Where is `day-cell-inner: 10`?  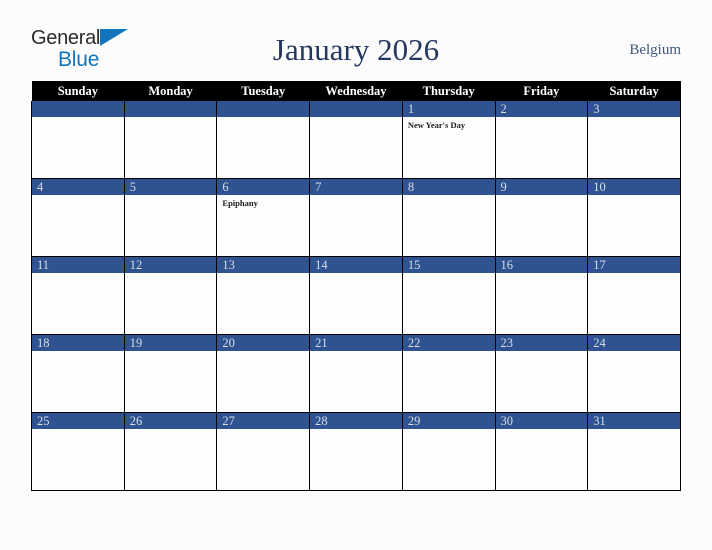 day-cell-inner: 10 is located at coordinates (634, 217).